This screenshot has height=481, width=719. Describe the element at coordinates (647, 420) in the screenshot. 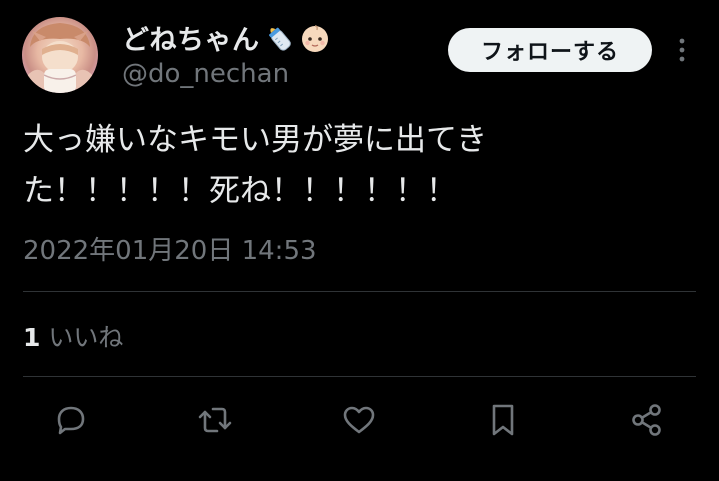

I see `share-icon` at that location.